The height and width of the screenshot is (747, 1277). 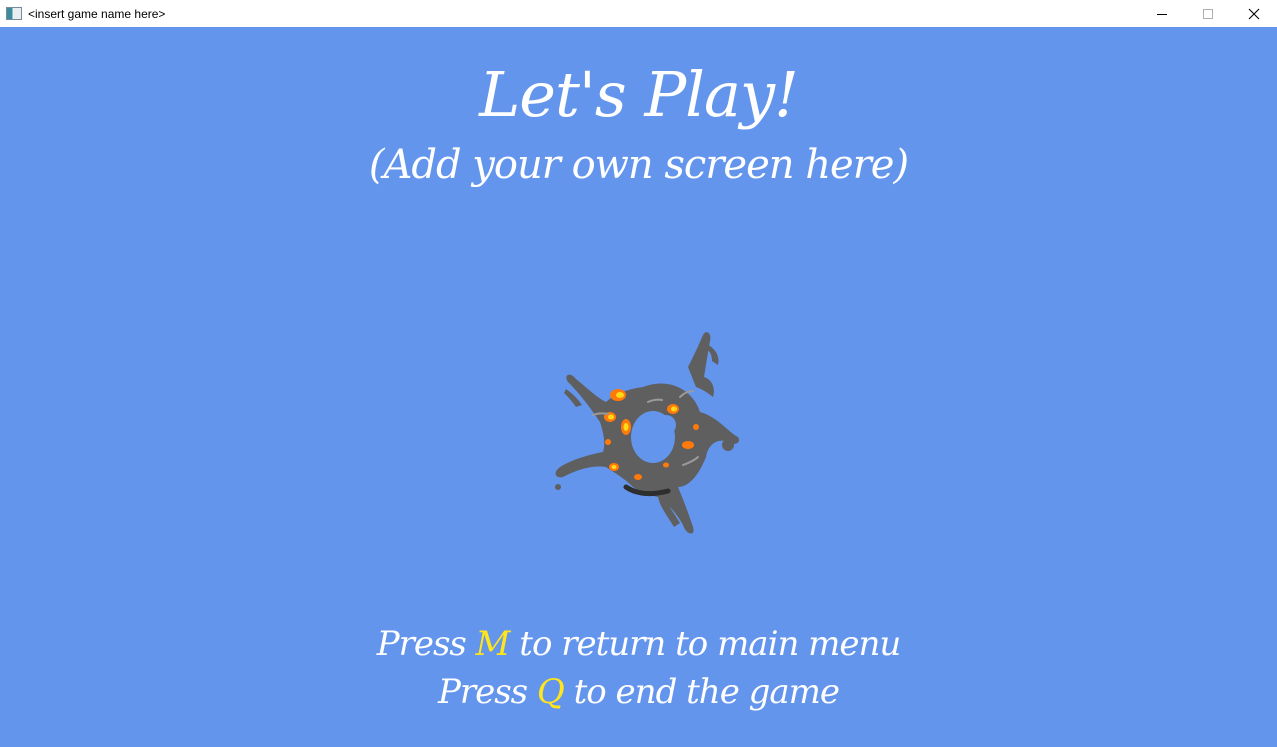 What do you see at coordinates (97, 13) in the screenshot?
I see `window-title: <insert game name here>` at bounding box center [97, 13].